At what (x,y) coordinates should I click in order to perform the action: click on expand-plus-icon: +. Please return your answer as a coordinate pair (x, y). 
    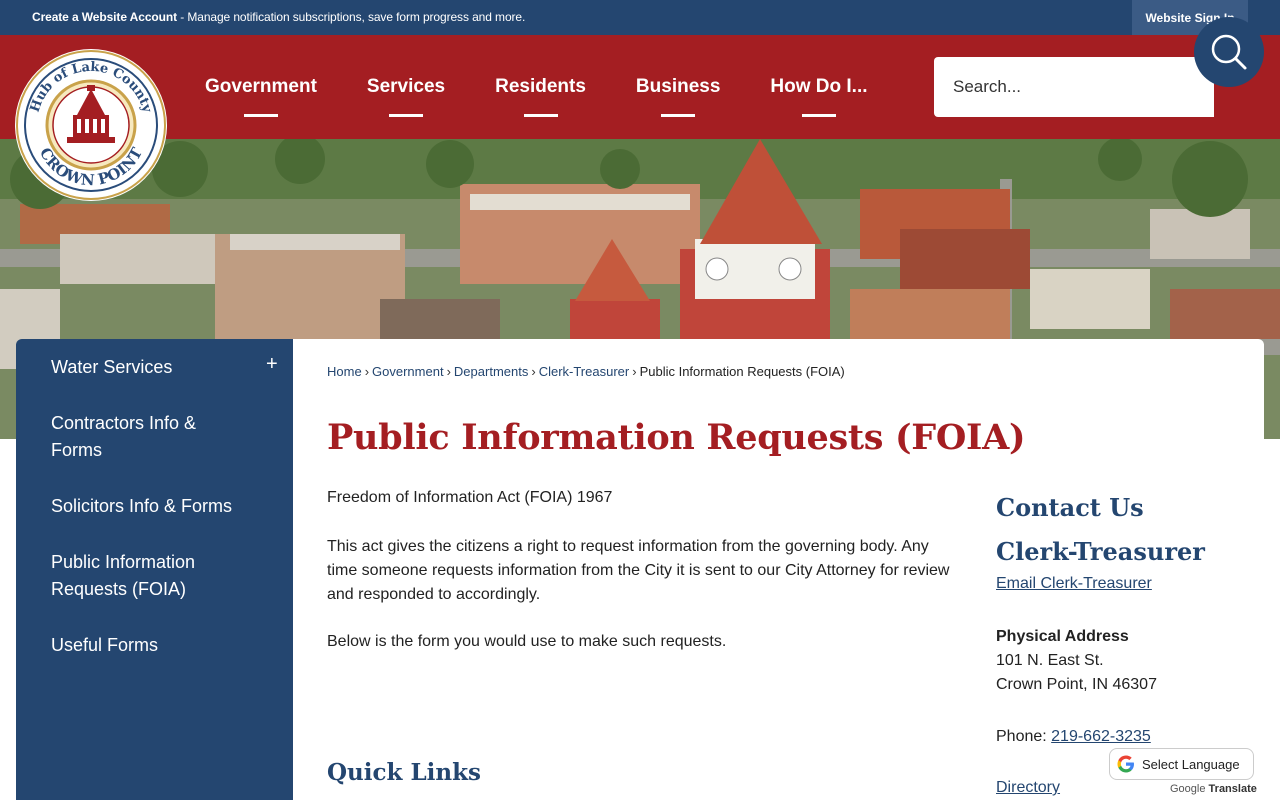
    Looking at the image, I should click on (272, 364).